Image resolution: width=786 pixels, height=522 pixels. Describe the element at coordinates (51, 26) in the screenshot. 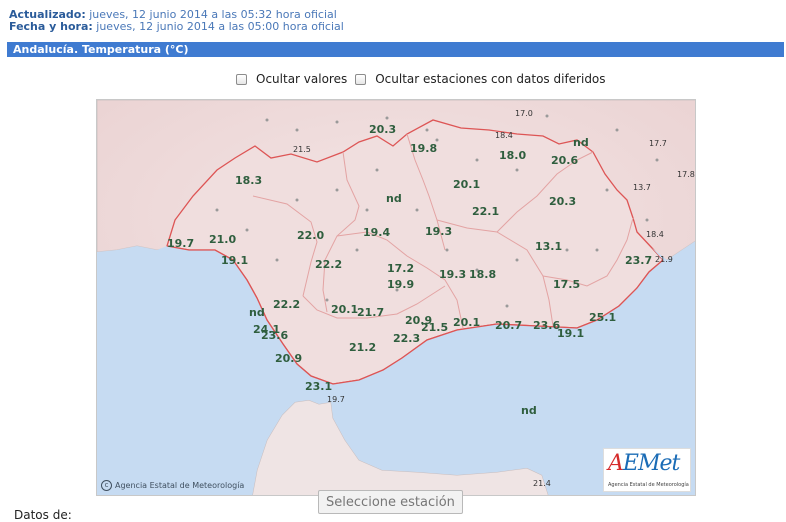

I see `datetime-label: Fecha y hora:` at that location.